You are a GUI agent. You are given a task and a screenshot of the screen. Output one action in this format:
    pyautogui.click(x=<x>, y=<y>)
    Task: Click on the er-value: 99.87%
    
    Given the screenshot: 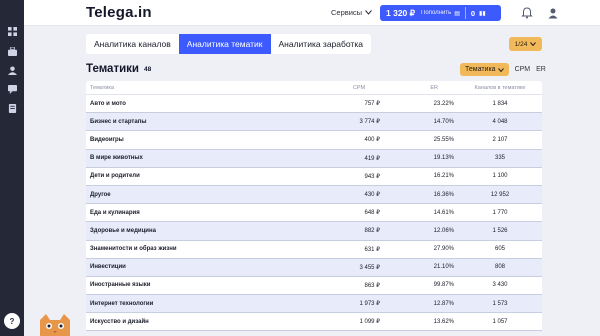 What is the action you would take?
    pyautogui.click(x=443, y=285)
    